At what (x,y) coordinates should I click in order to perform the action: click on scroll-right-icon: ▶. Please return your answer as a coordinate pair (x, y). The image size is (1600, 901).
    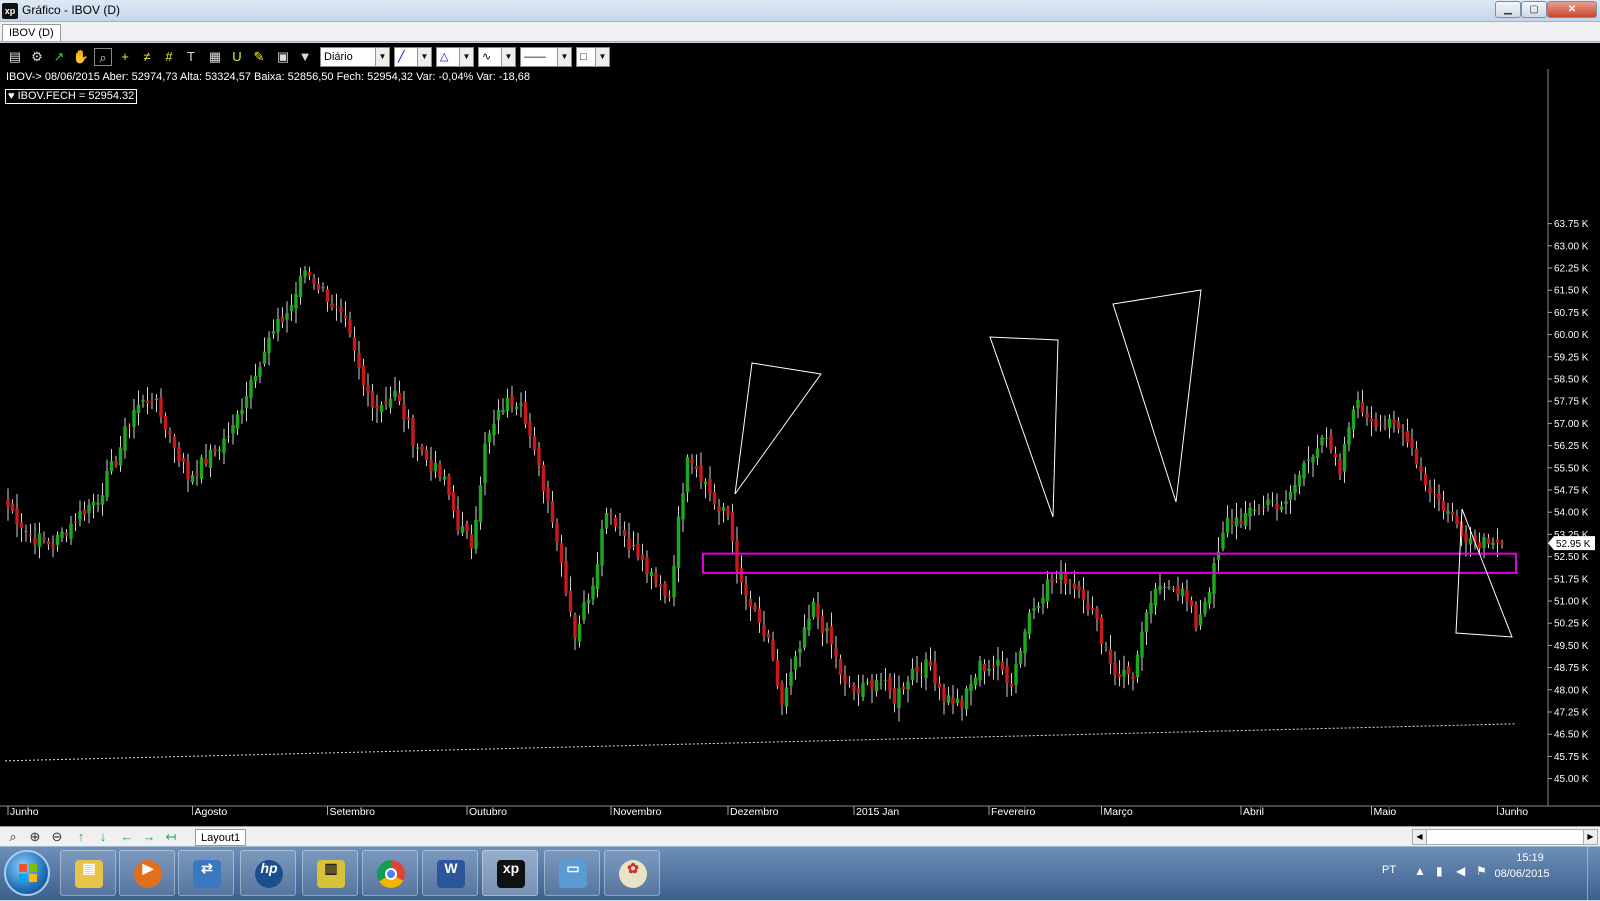
    Looking at the image, I should click on (1590, 837).